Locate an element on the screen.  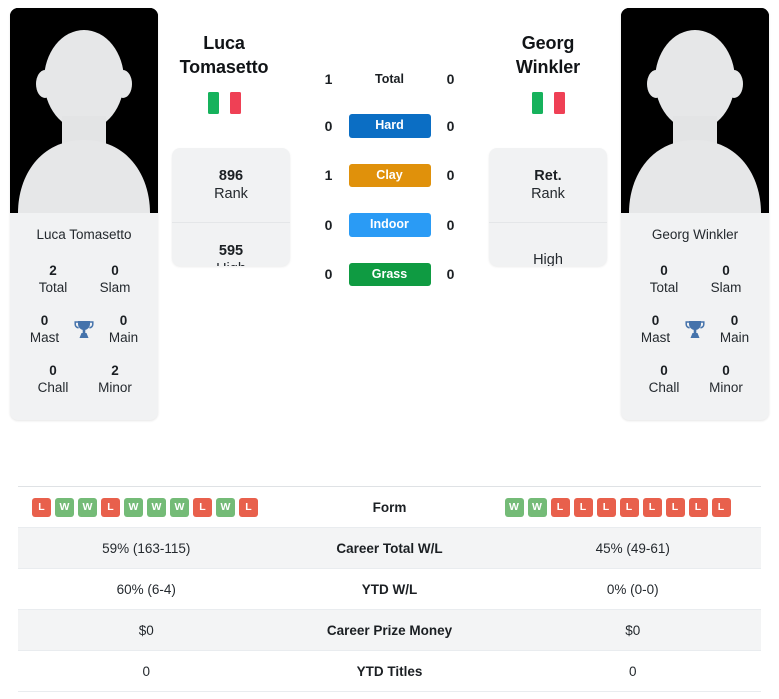
right-main-titles-label: Main is located at coordinates (734, 337).